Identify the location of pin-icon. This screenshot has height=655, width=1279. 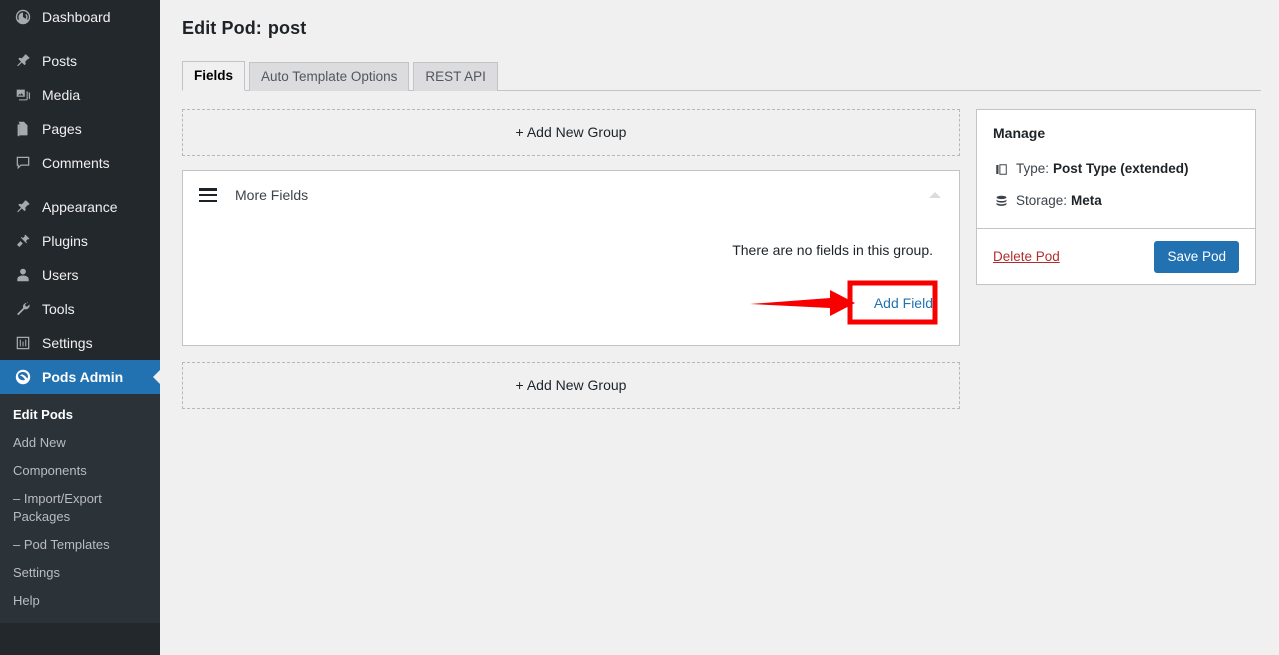
(23, 61).